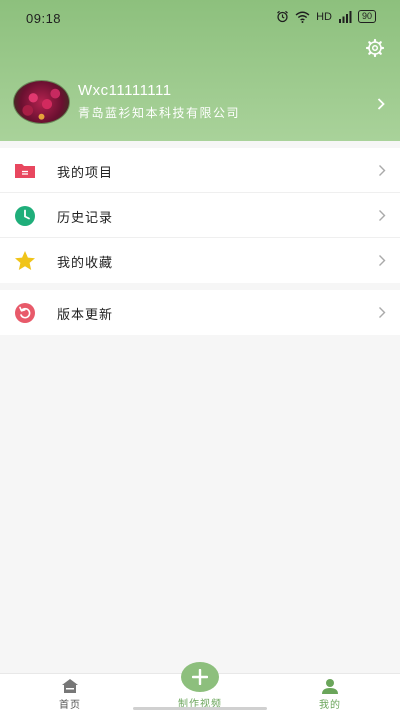 This screenshot has width=400, height=711. I want to click on menu-group-settings: 版本更新, so click(200, 312).